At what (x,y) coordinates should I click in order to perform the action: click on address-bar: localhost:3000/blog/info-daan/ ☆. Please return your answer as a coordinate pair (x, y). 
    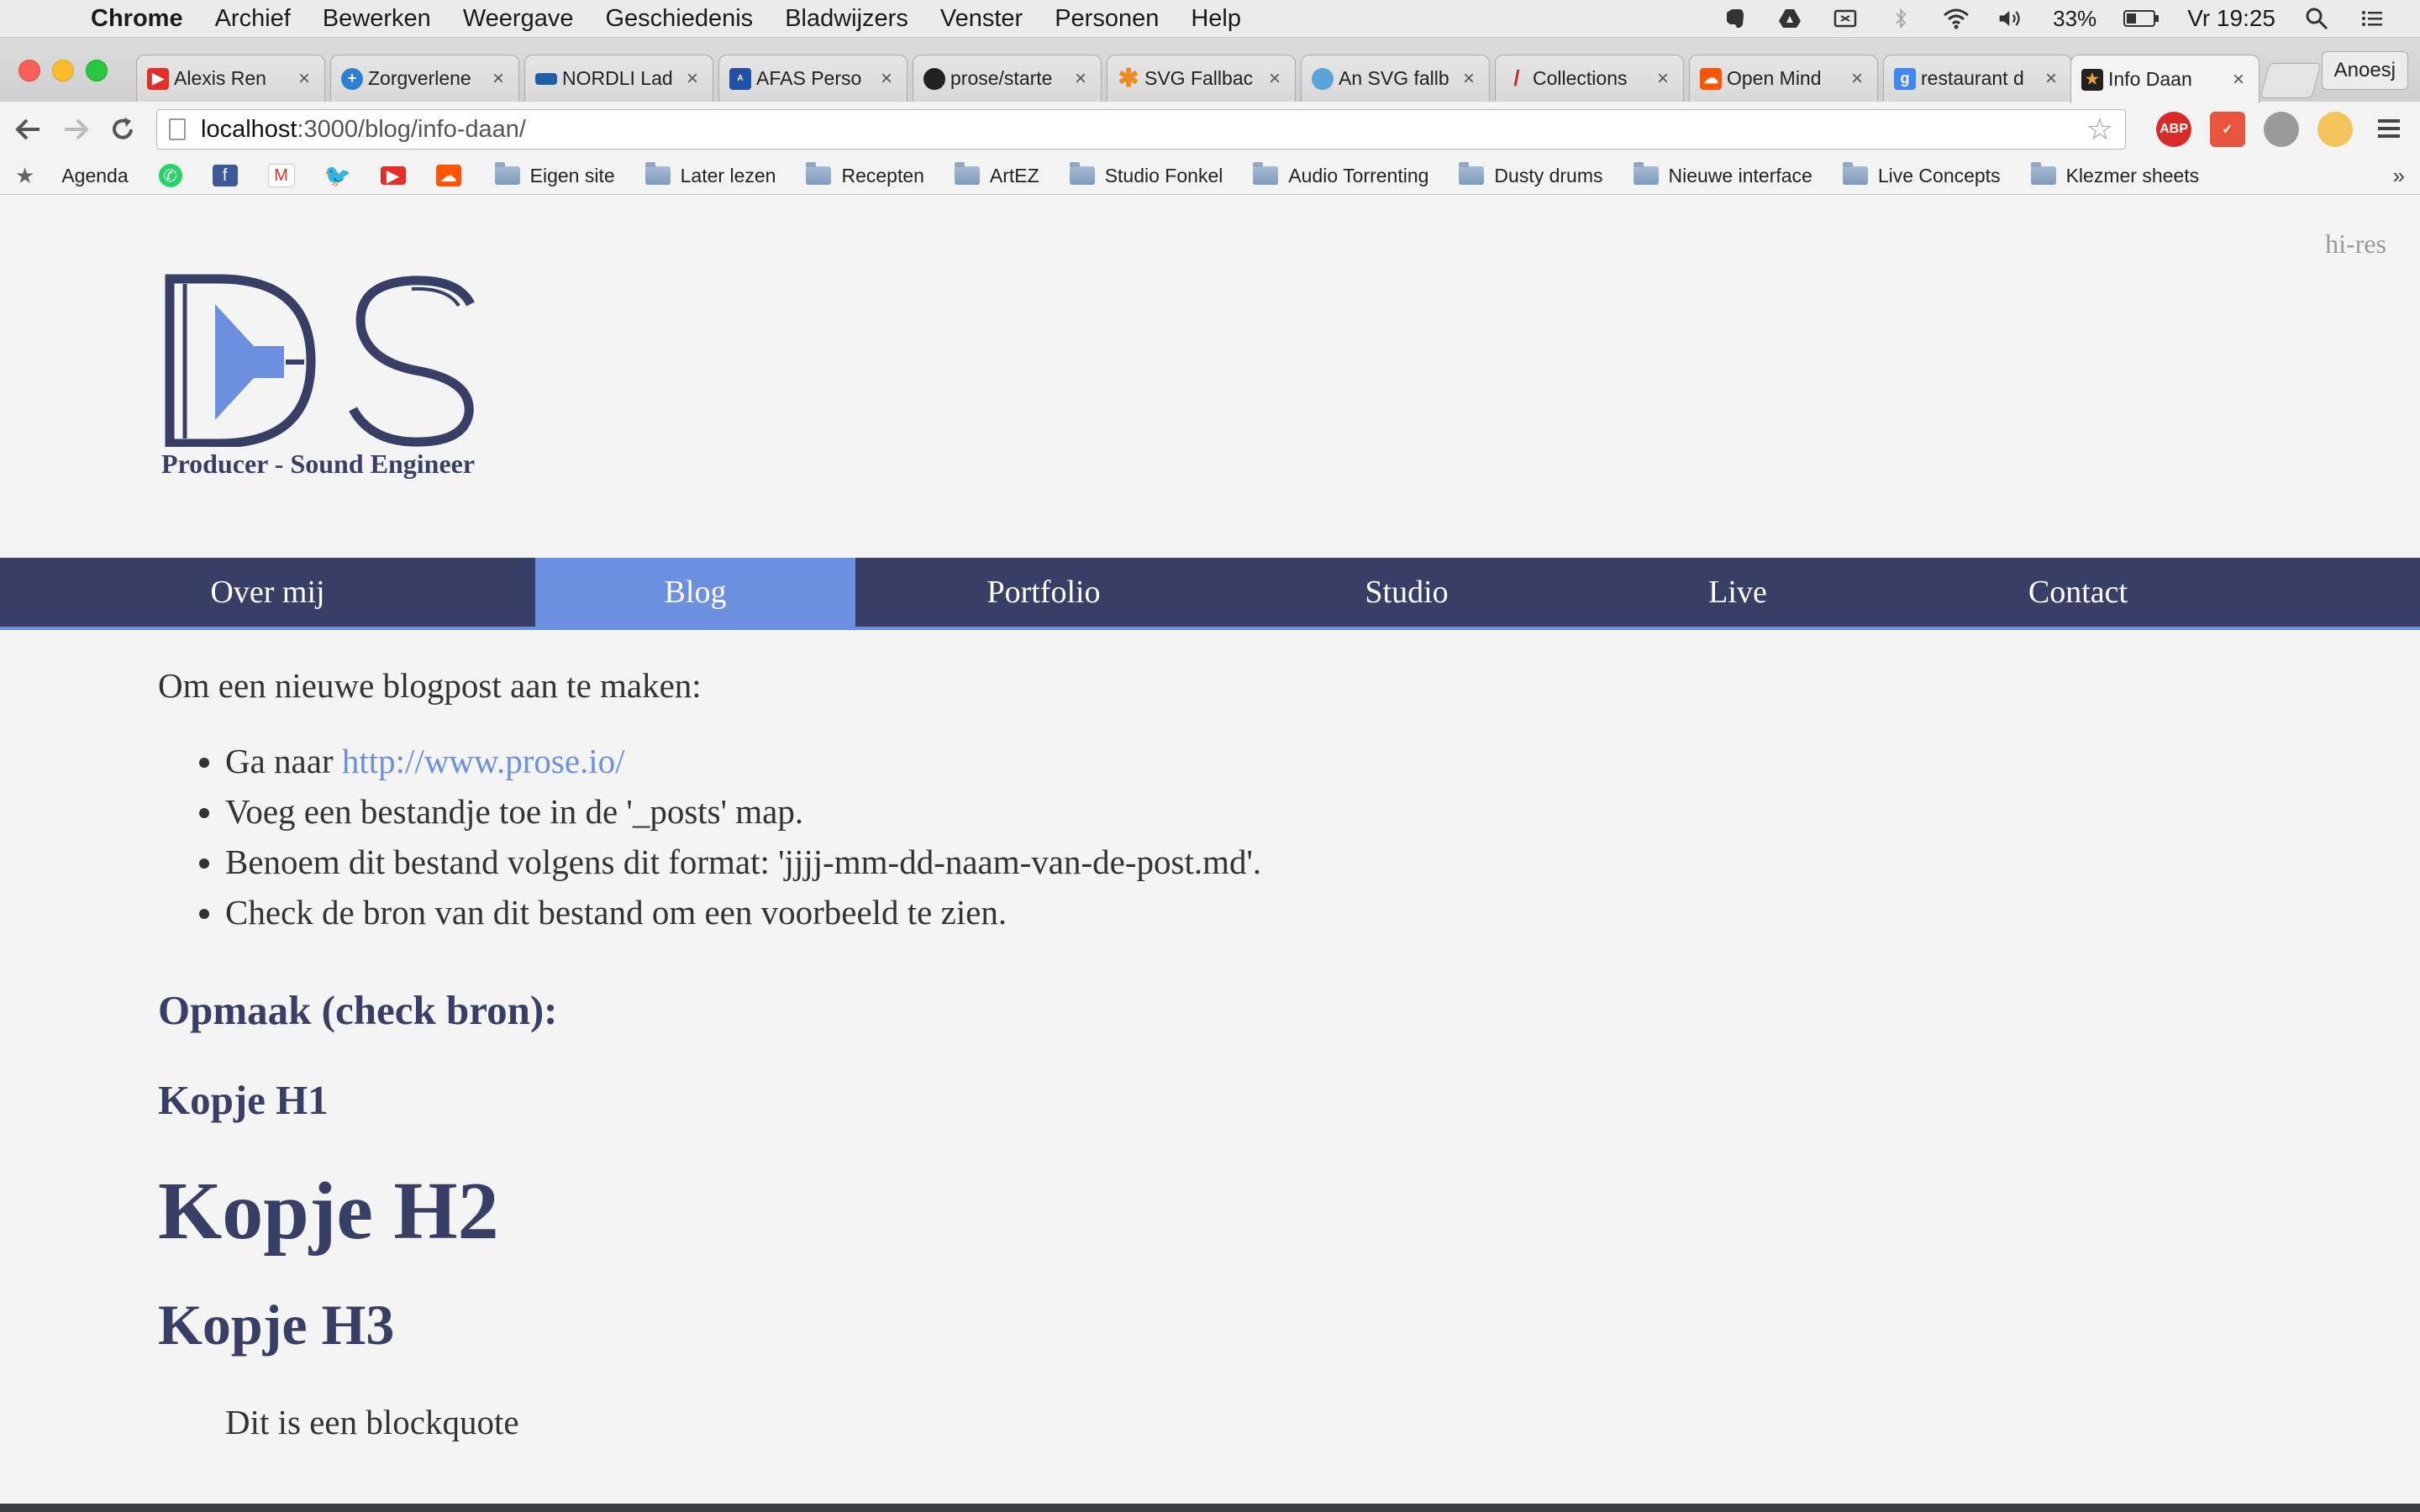
    Looking at the image, I should click on (1141, 129).